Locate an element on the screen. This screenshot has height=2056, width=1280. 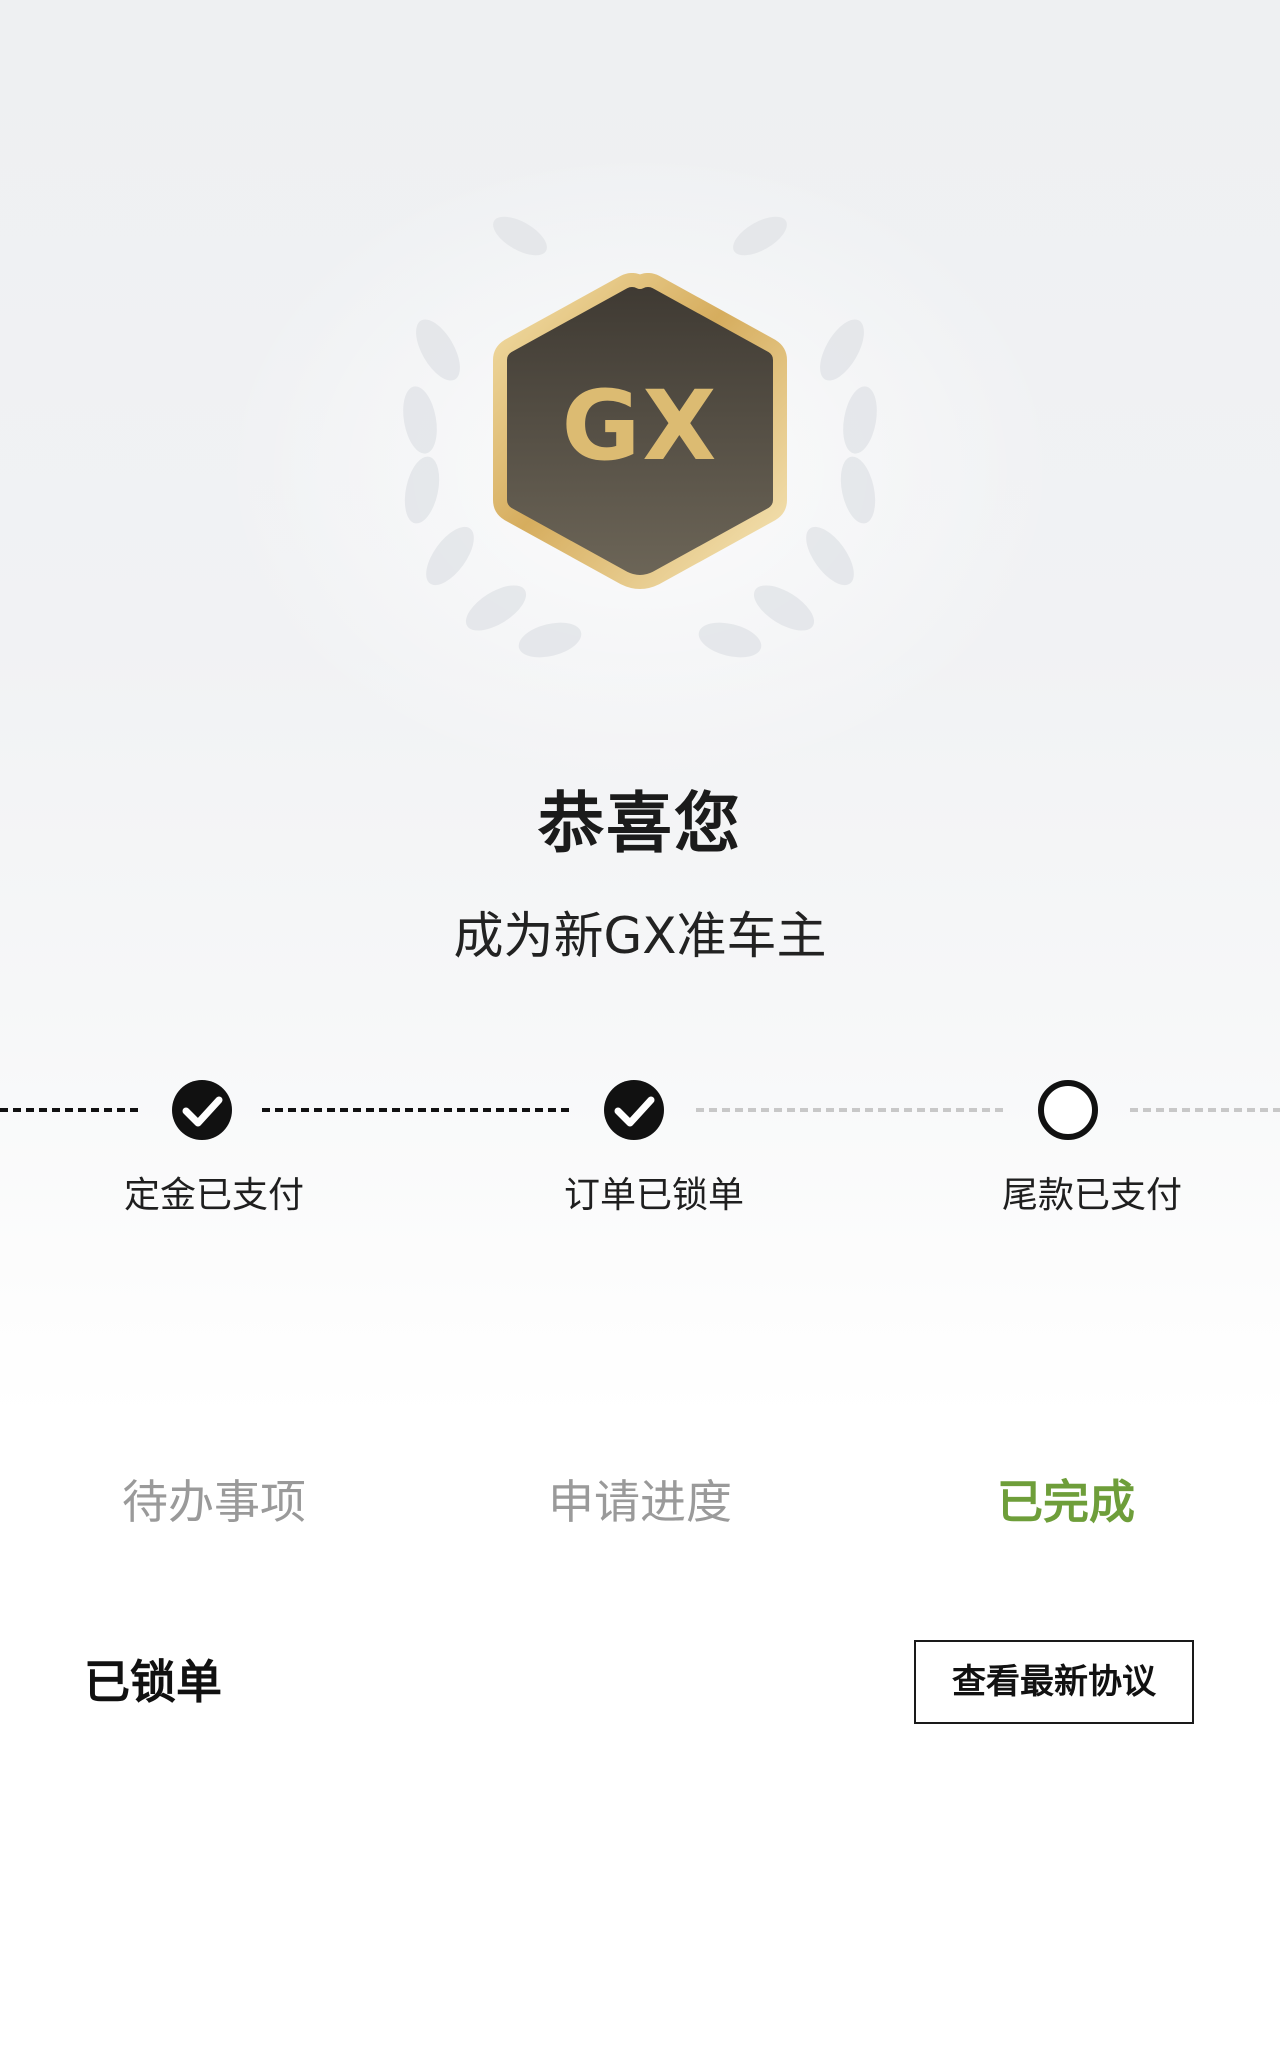
progress-track is located at coordinates (640, 1110).